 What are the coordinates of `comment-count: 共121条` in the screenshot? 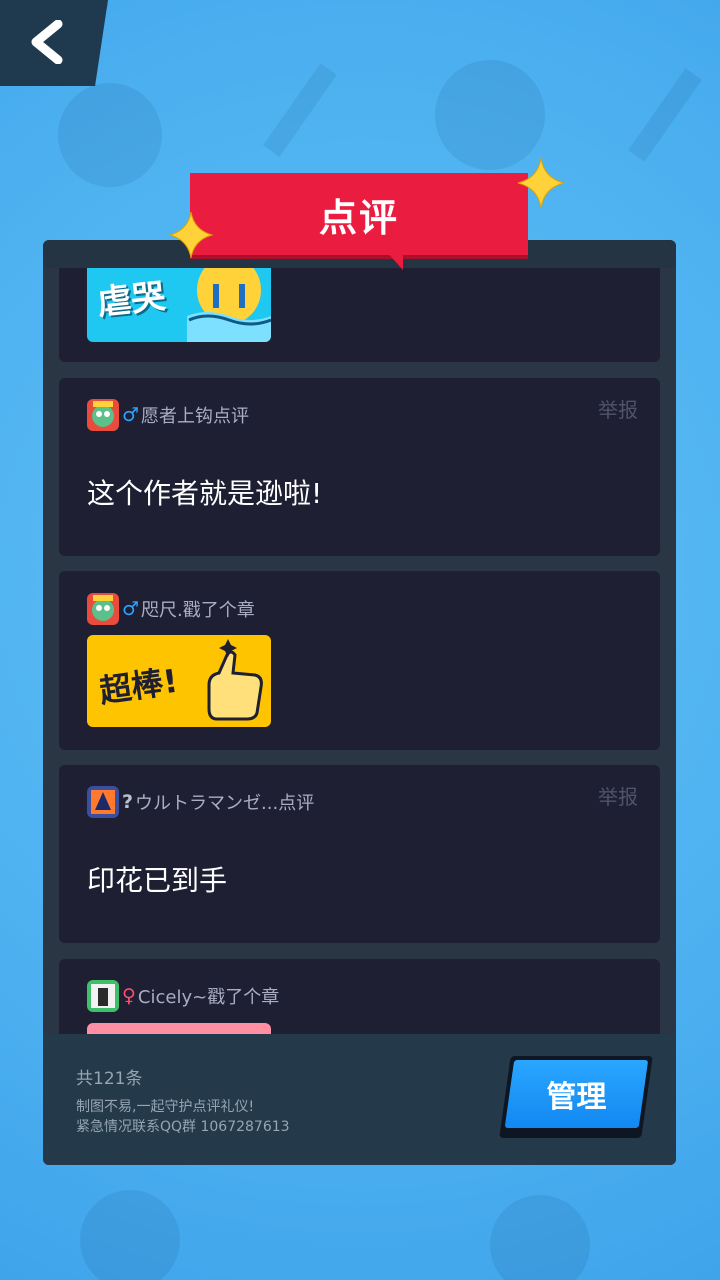 It's located at (109, 1079).